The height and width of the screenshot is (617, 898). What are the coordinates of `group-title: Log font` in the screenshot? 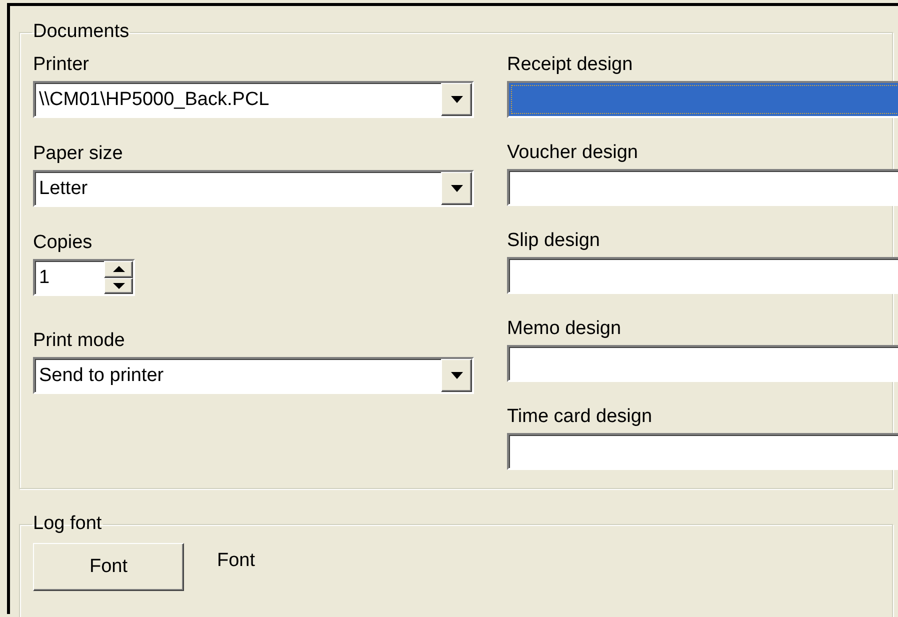 It's located at (67, 523).